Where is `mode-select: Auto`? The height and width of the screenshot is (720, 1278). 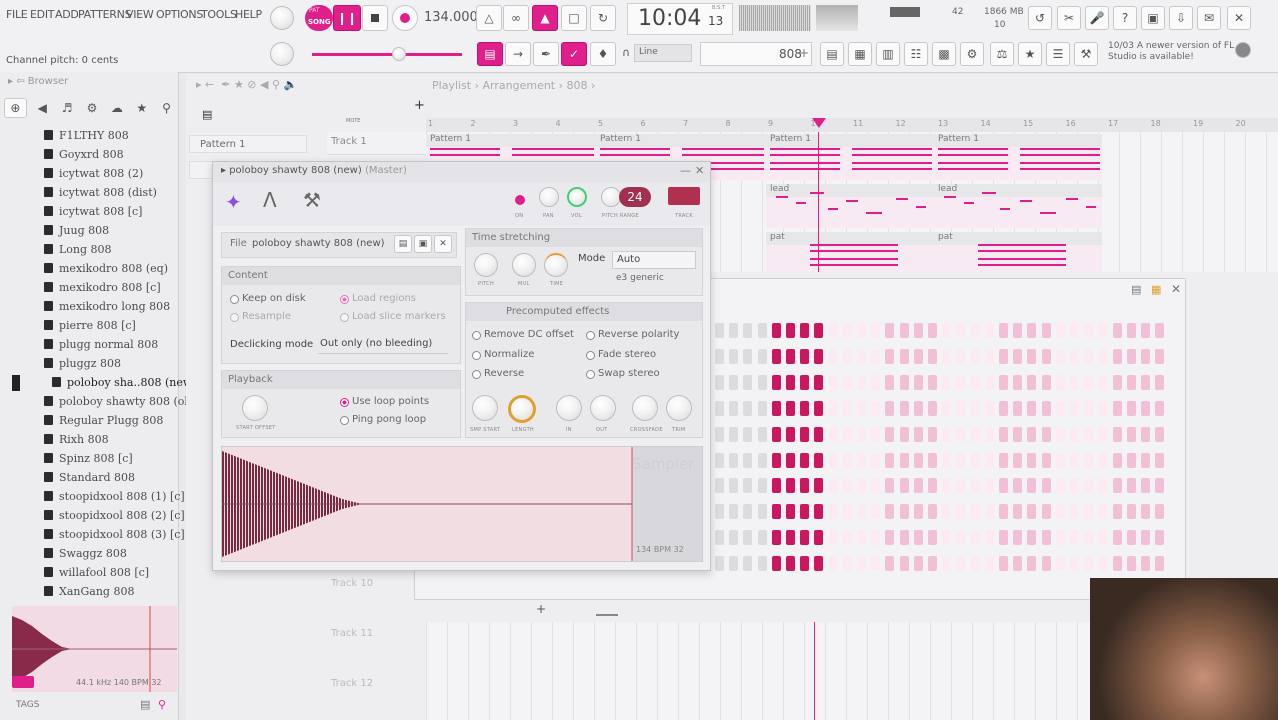 mode-select: Auto is located at coordinates (654, 260).